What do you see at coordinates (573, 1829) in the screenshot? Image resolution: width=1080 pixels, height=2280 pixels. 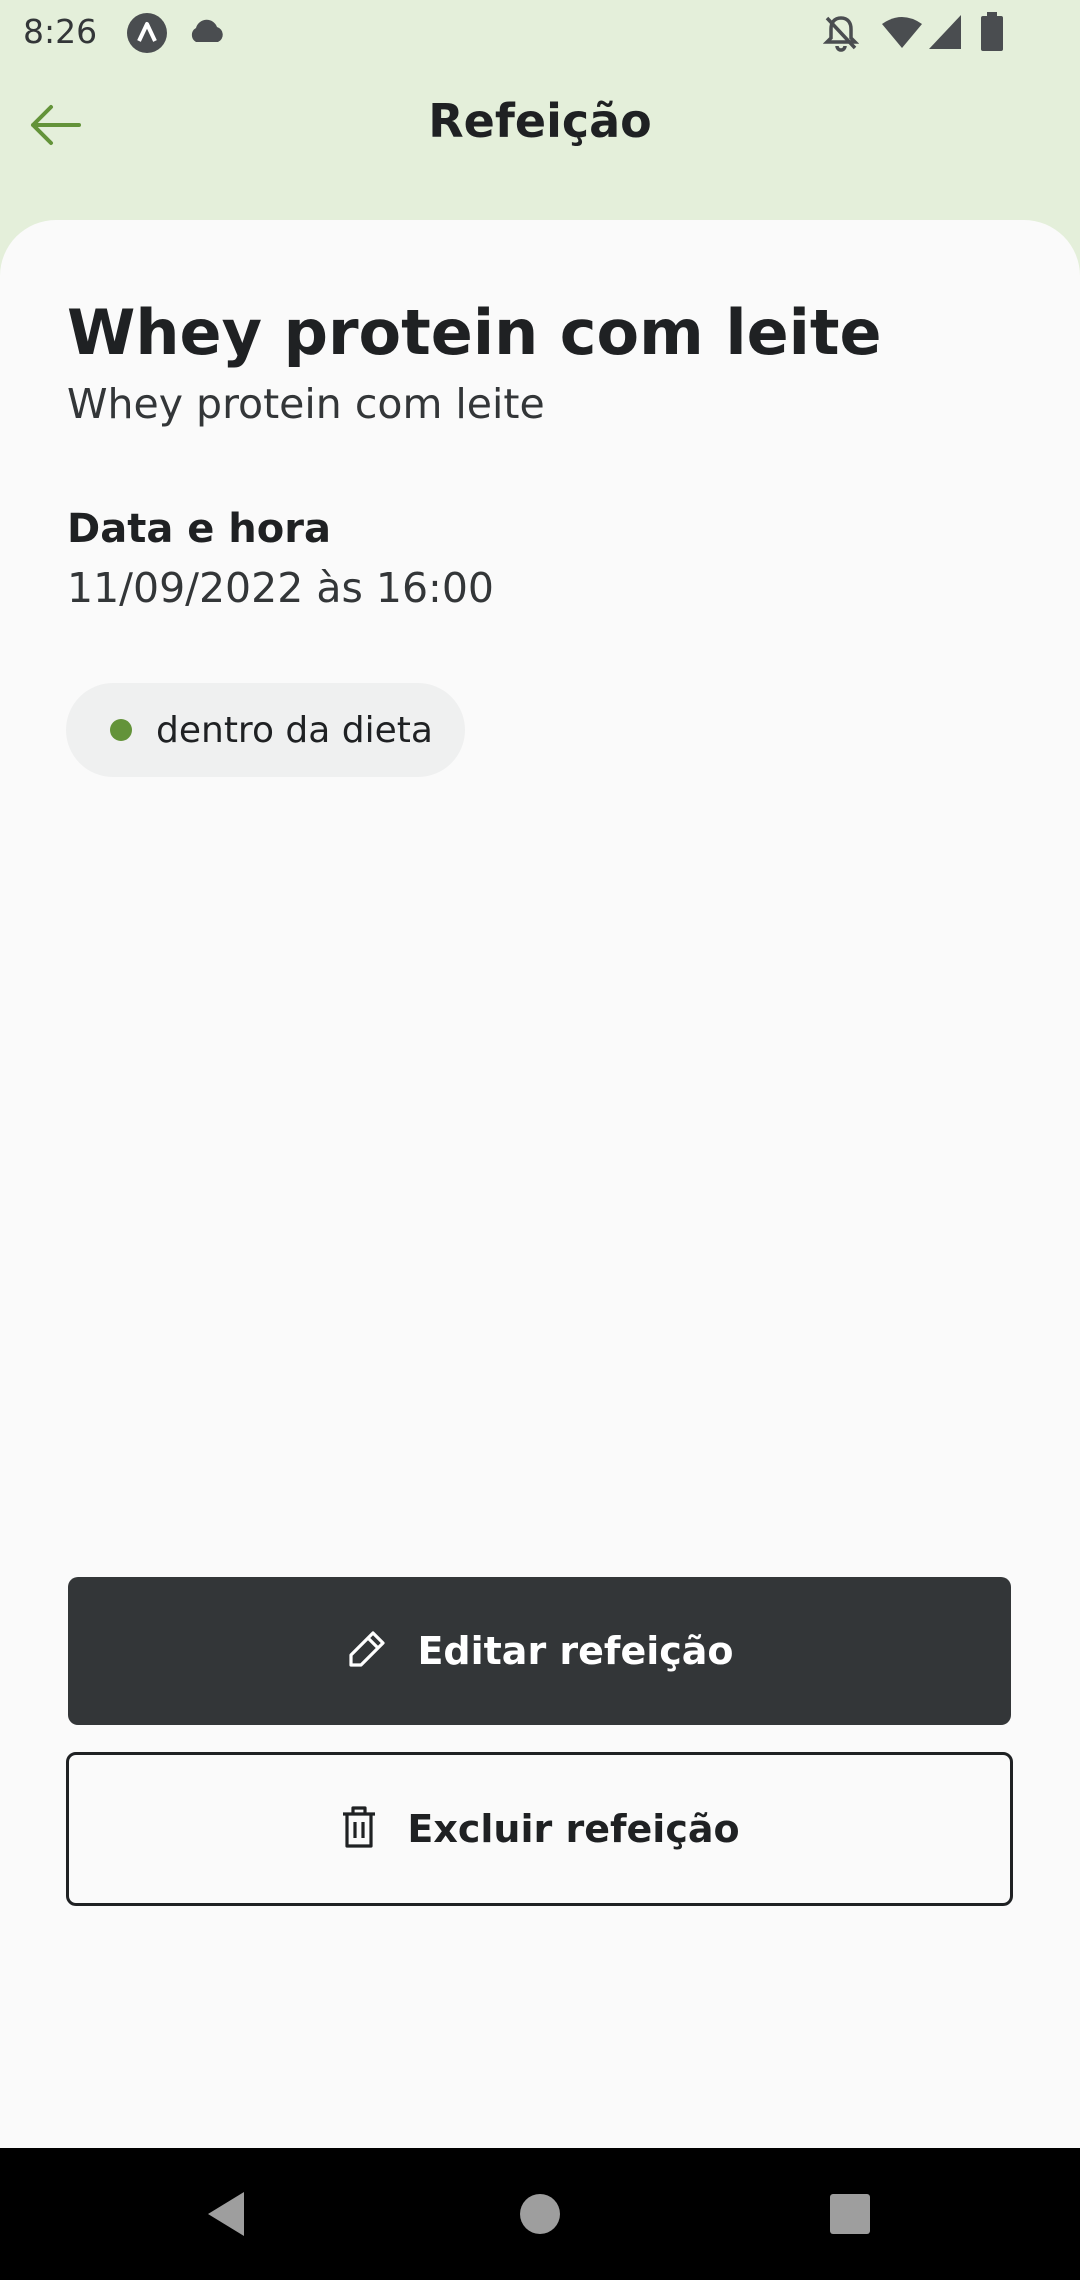 I see `delete-meal-label: Excluir refeição` at bounding box center [573, 1829].